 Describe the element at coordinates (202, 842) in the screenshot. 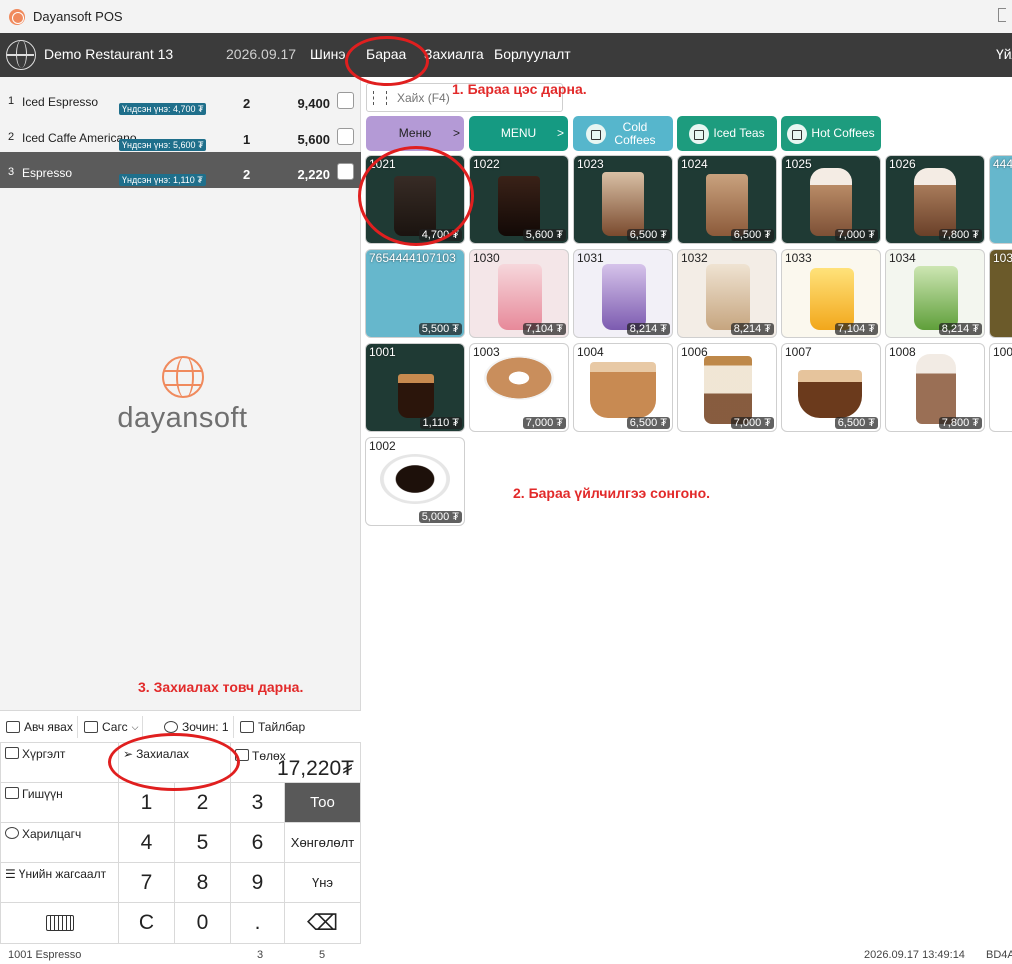

I see `key-5: 5` at that location.